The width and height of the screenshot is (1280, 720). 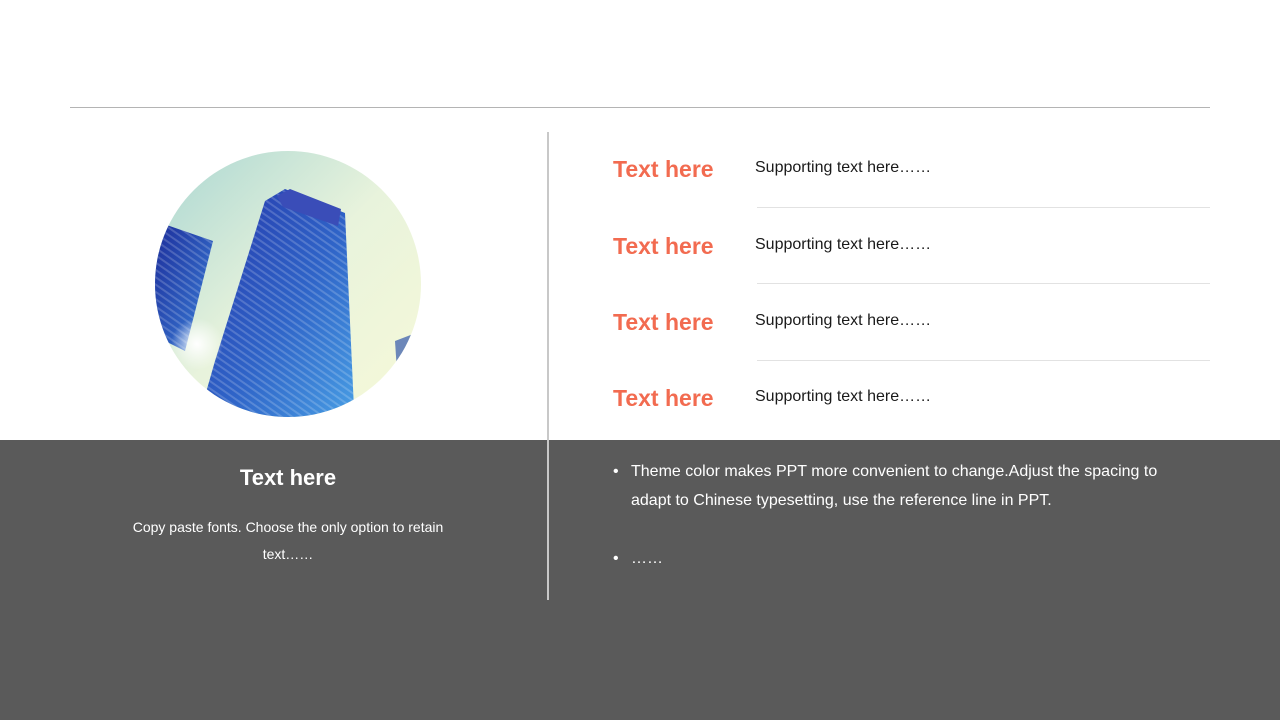 What do you see at coordinates (288, 477) in the screenshot?
I see `left-panel-title: Text here` at bounding box center [288, 477].